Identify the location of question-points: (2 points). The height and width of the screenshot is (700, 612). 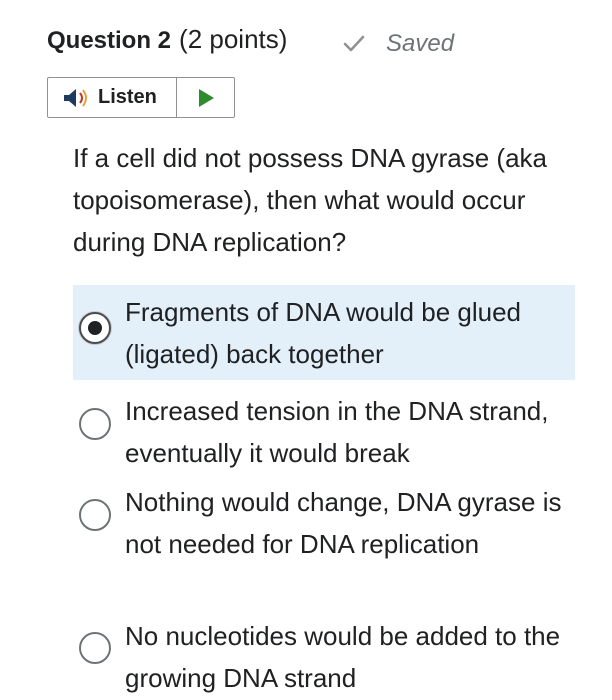
(233, 39).